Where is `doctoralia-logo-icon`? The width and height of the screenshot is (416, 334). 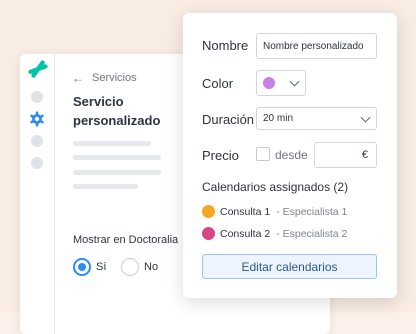
doctoralia-logo-icon is located at coordinates (38, 69).